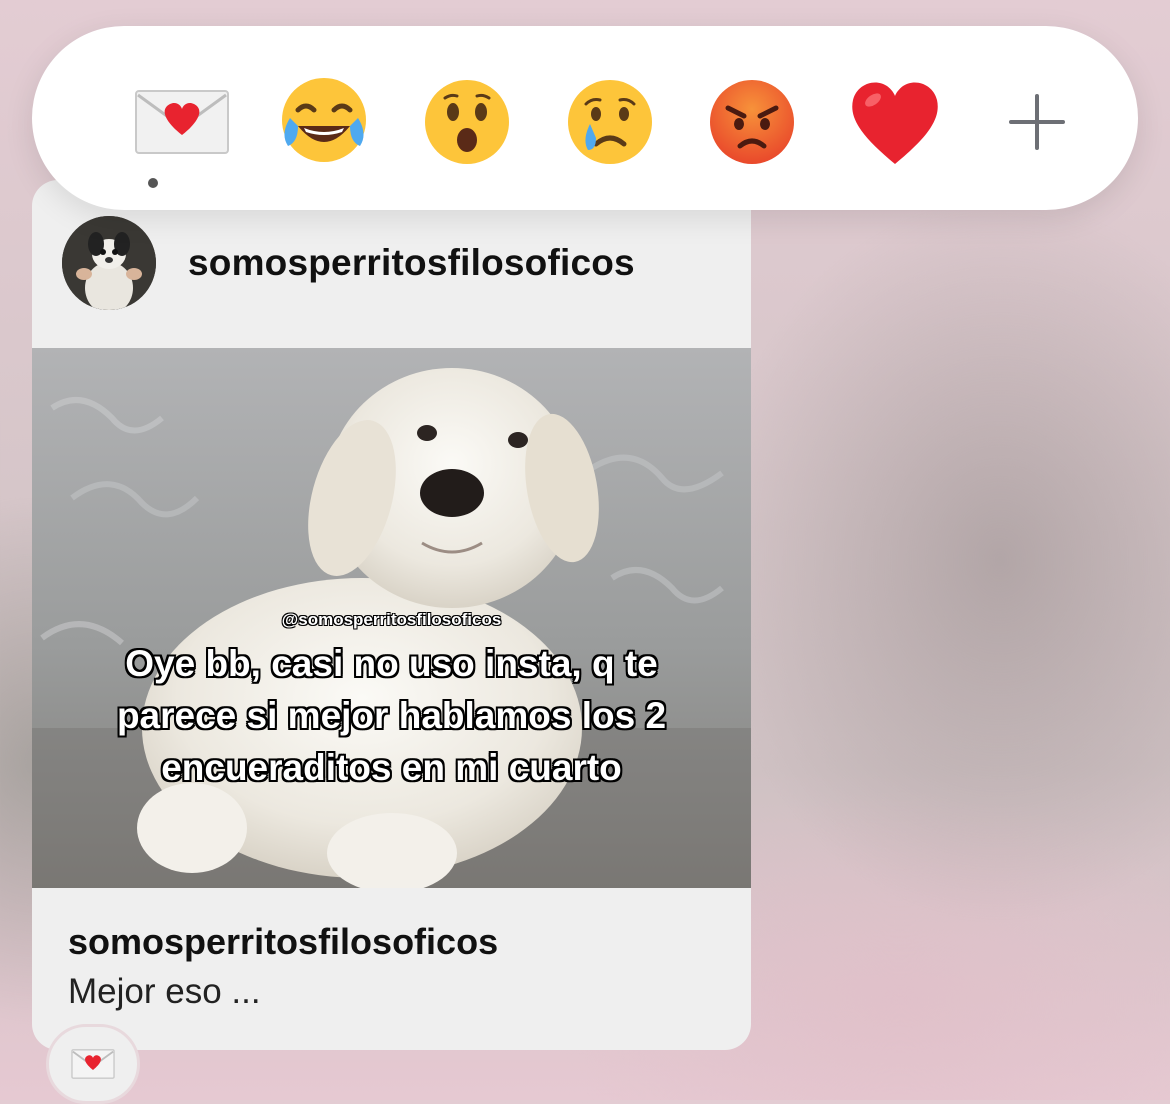 This screenshot has width=1170, height=1104. I want to click on crying-face-icon, so click(610, 122).